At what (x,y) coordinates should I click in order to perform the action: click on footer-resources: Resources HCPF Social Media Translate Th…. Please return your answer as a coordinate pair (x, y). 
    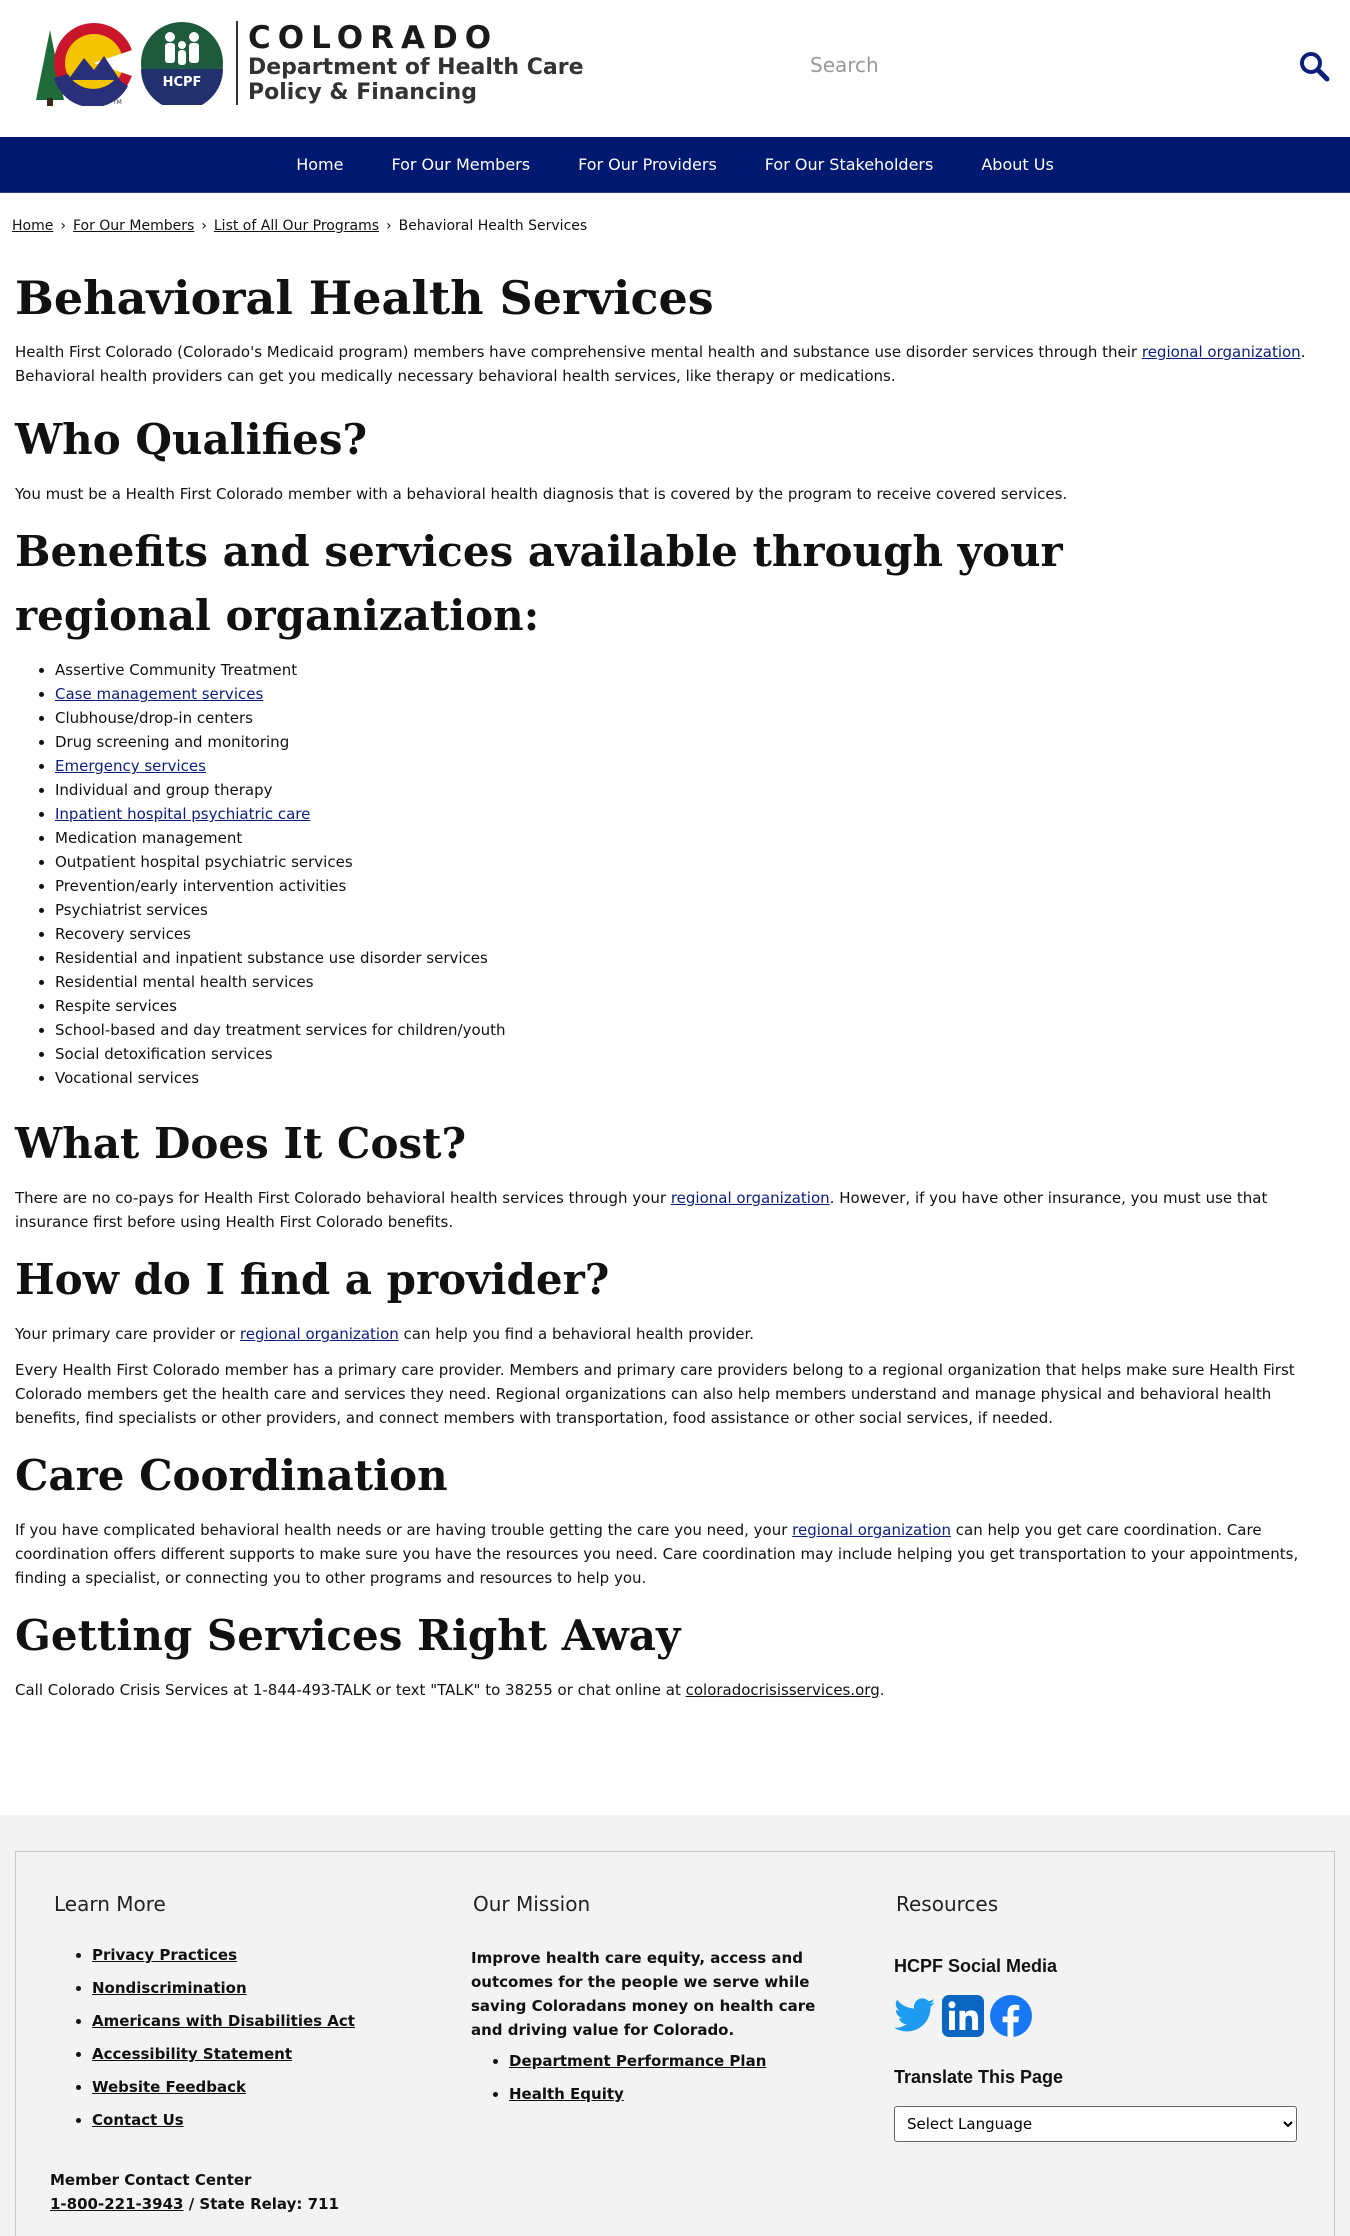
    Looking at the image, I should click on (1095, 2017).